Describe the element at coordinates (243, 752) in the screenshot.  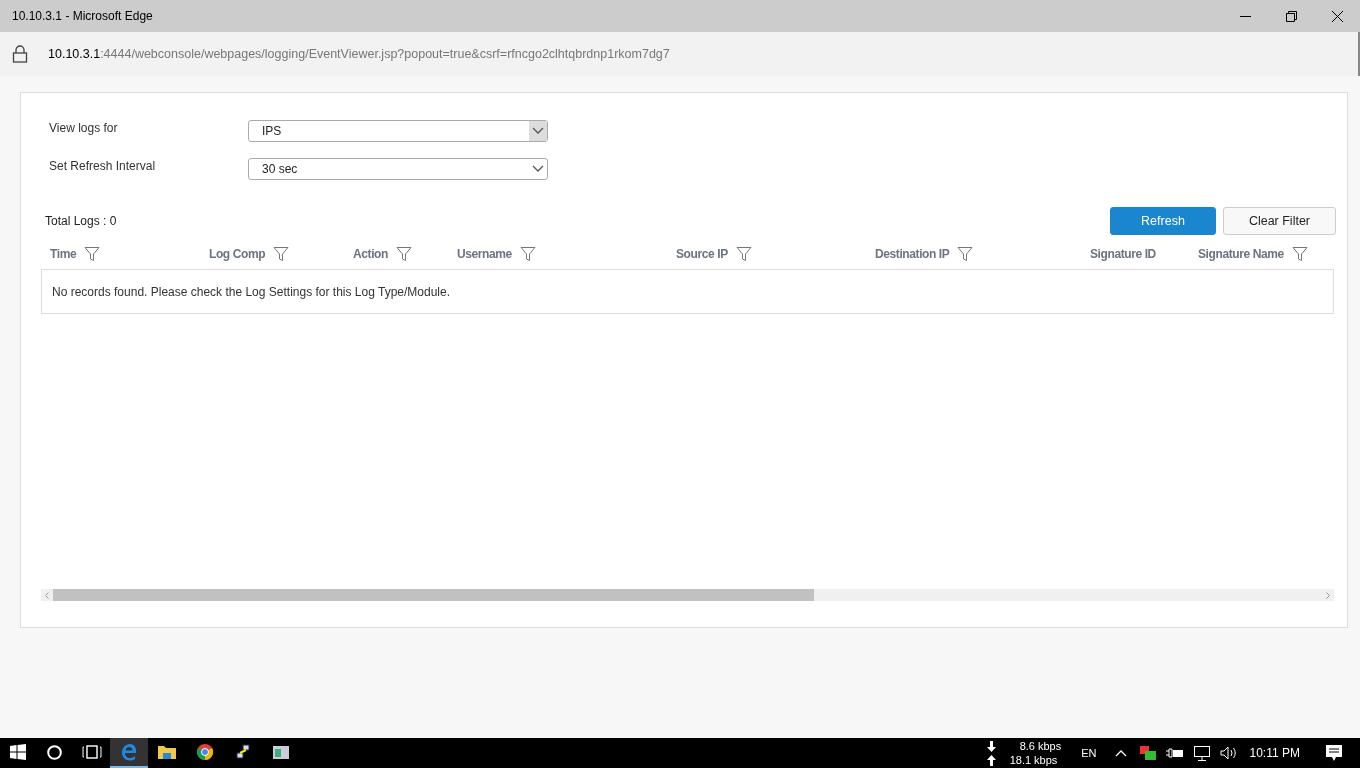
I see `network-computers-icon` at that location.